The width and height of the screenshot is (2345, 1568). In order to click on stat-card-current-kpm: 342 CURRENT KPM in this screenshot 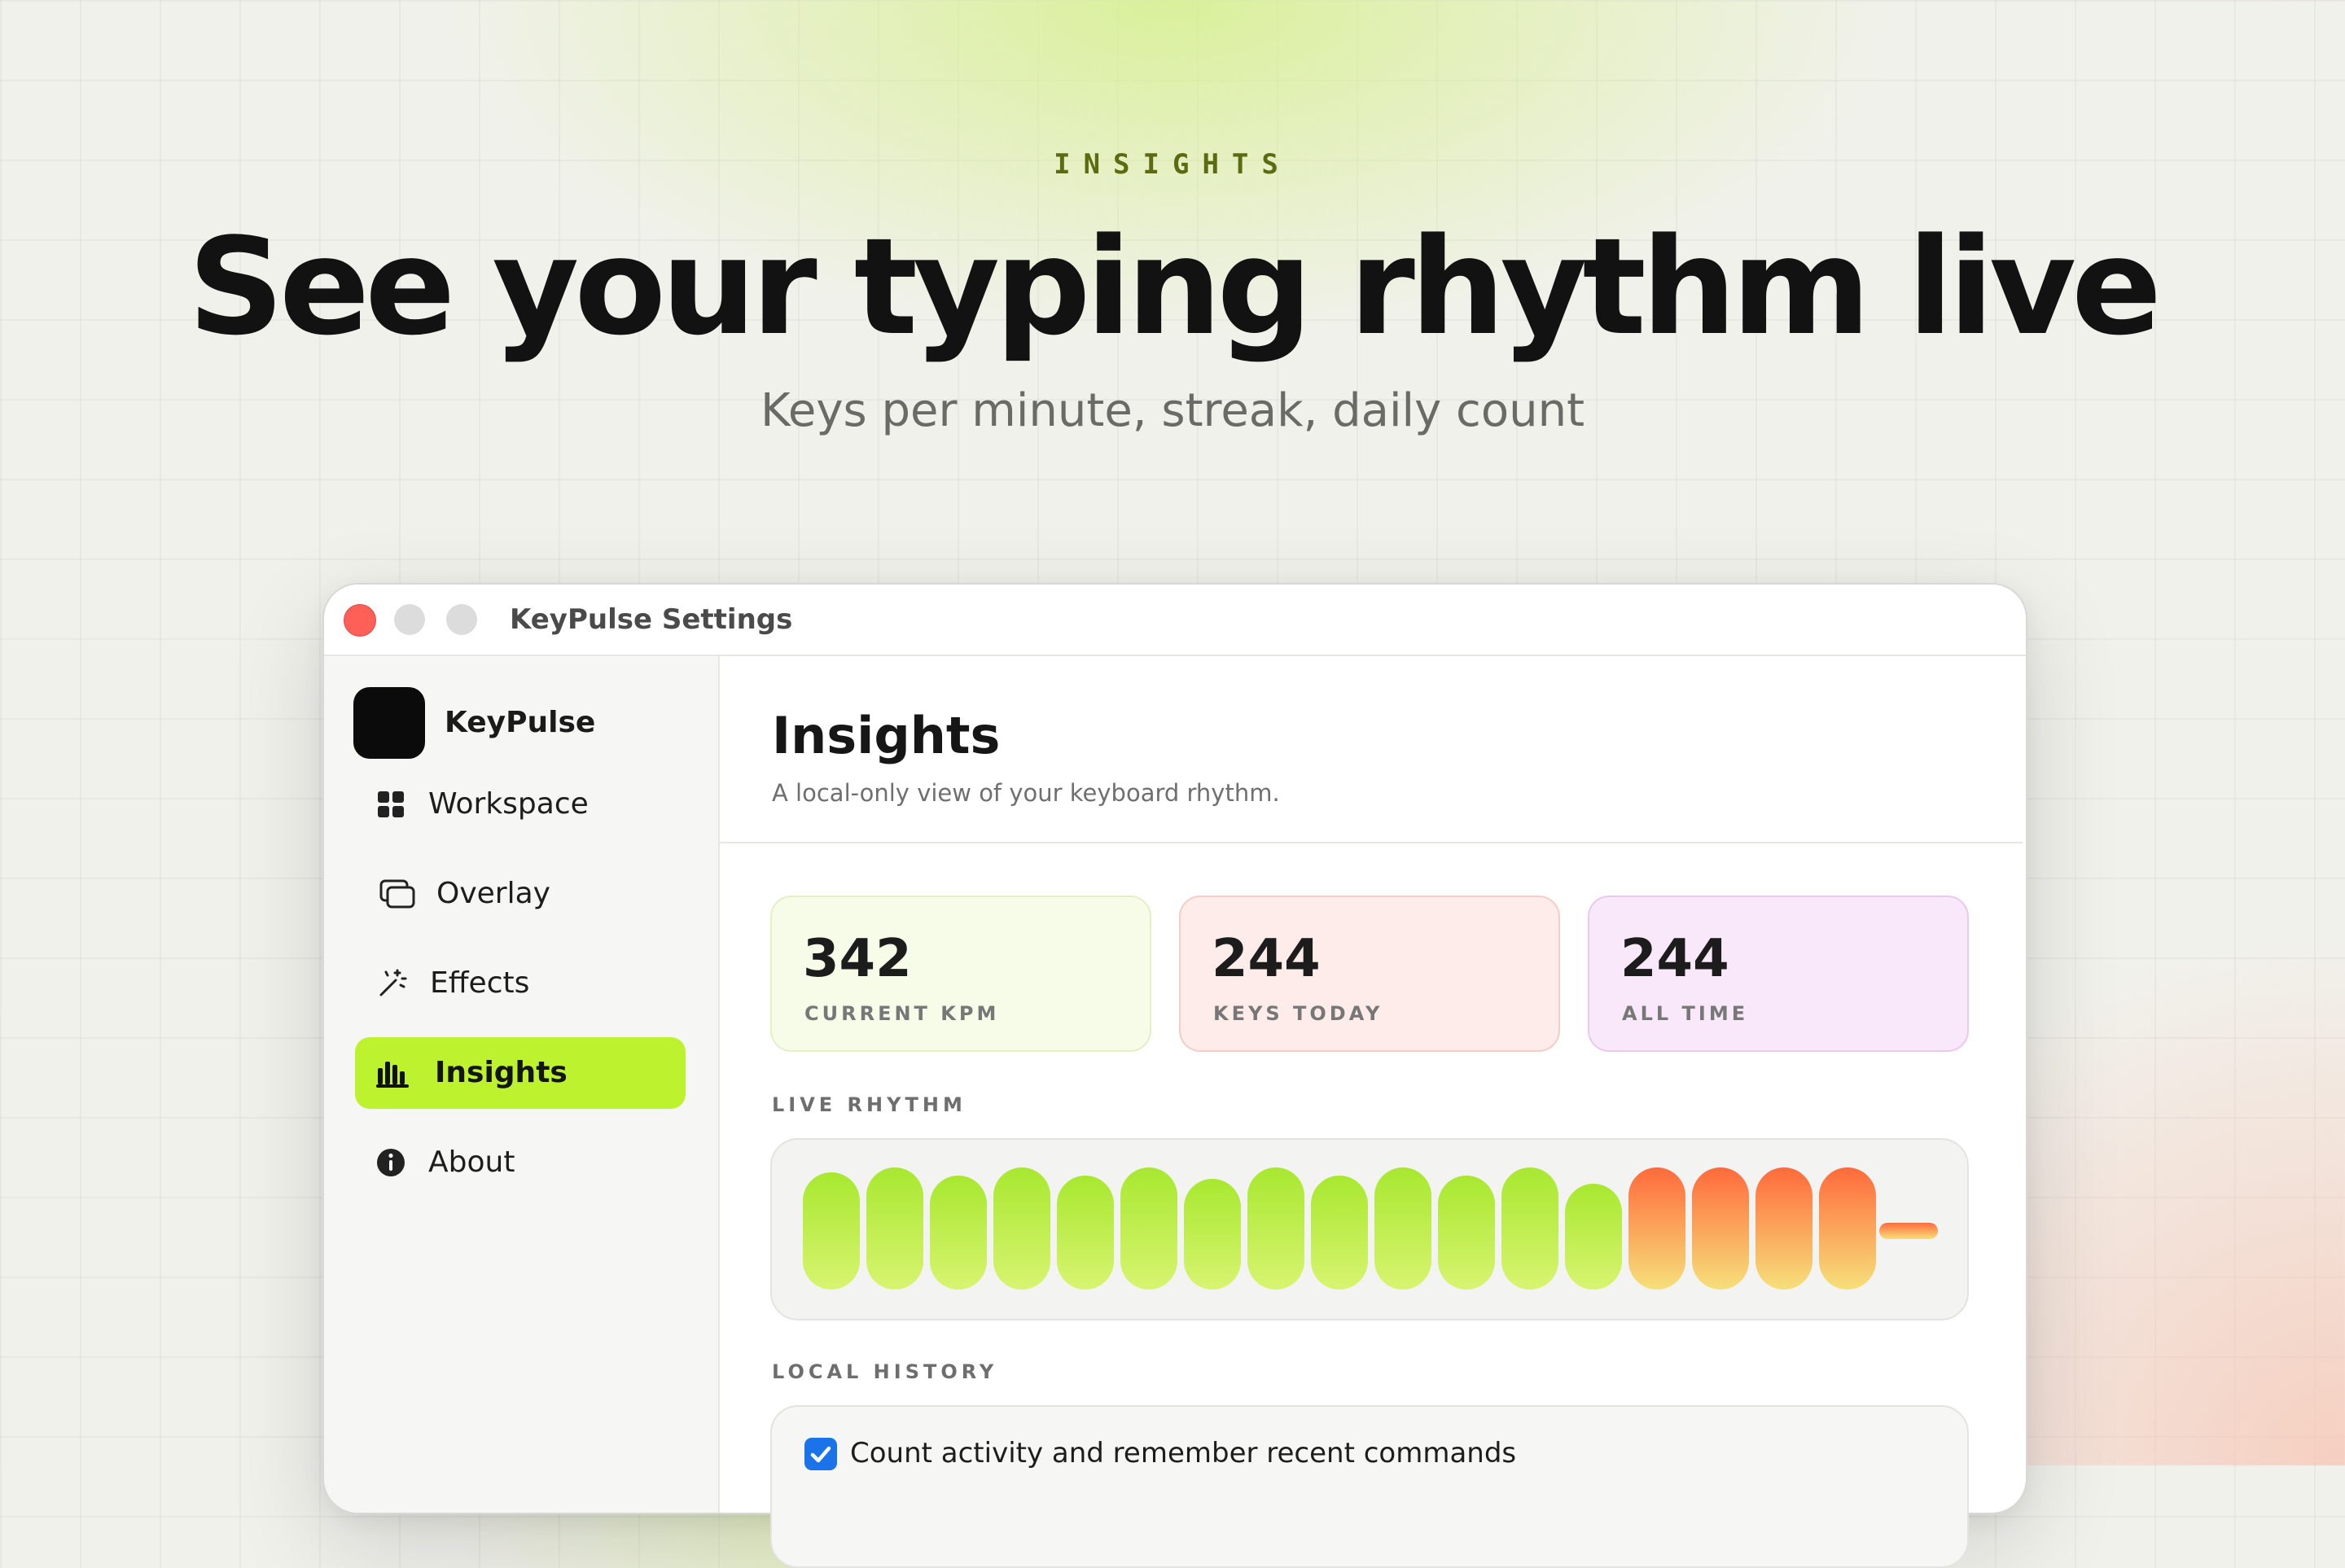, I will do `click(961, 974)`.